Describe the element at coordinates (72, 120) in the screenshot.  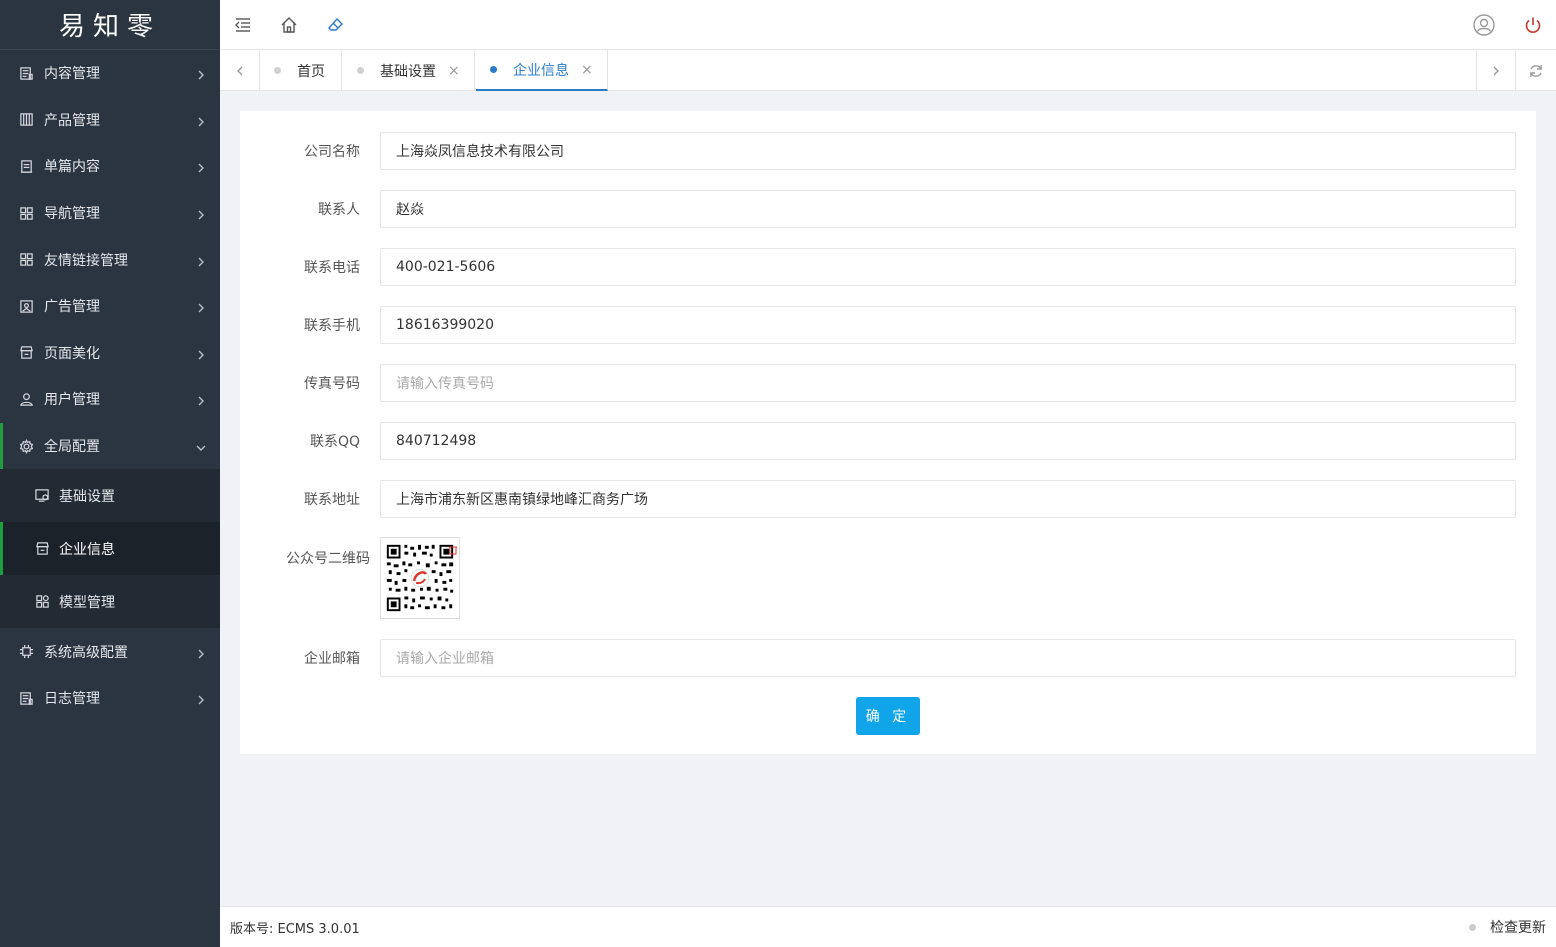
I see `sidebar-item-label: 产品管理` at that location.